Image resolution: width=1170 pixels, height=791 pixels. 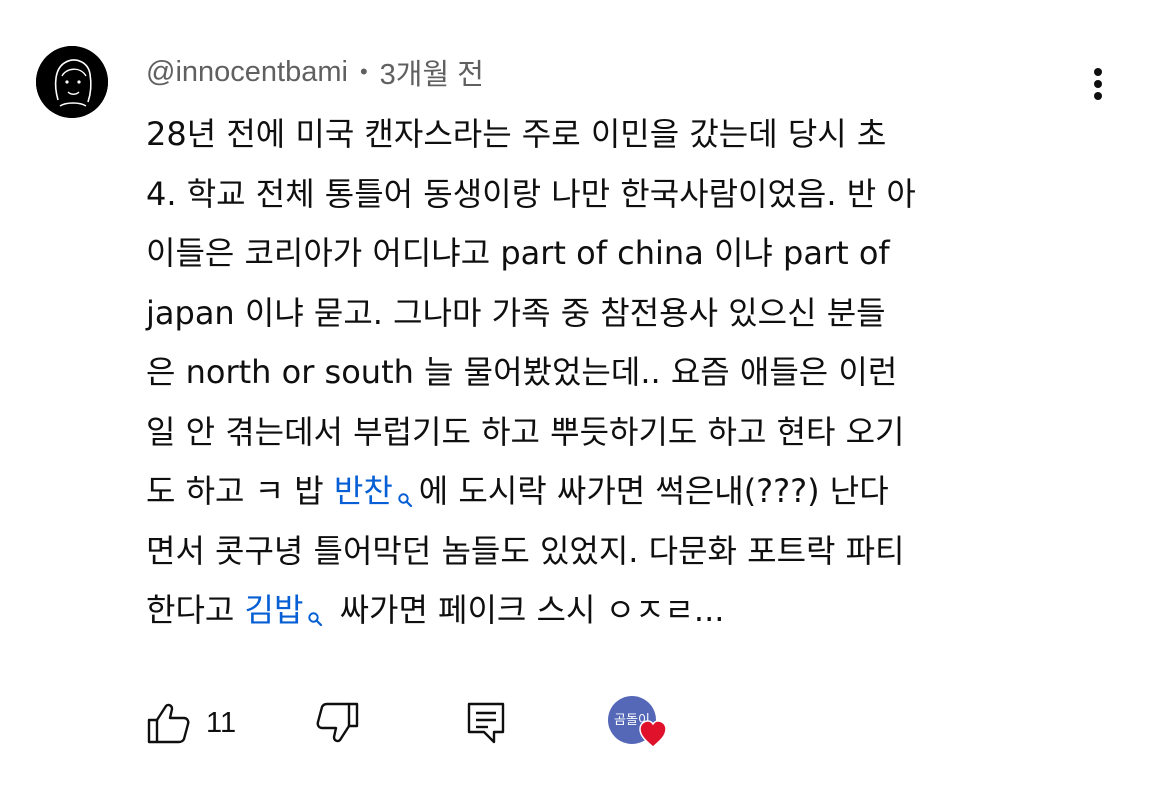 I want to click on comment-line-text: 도 하고 ㅋ 밥, so click(x=240, y=491).